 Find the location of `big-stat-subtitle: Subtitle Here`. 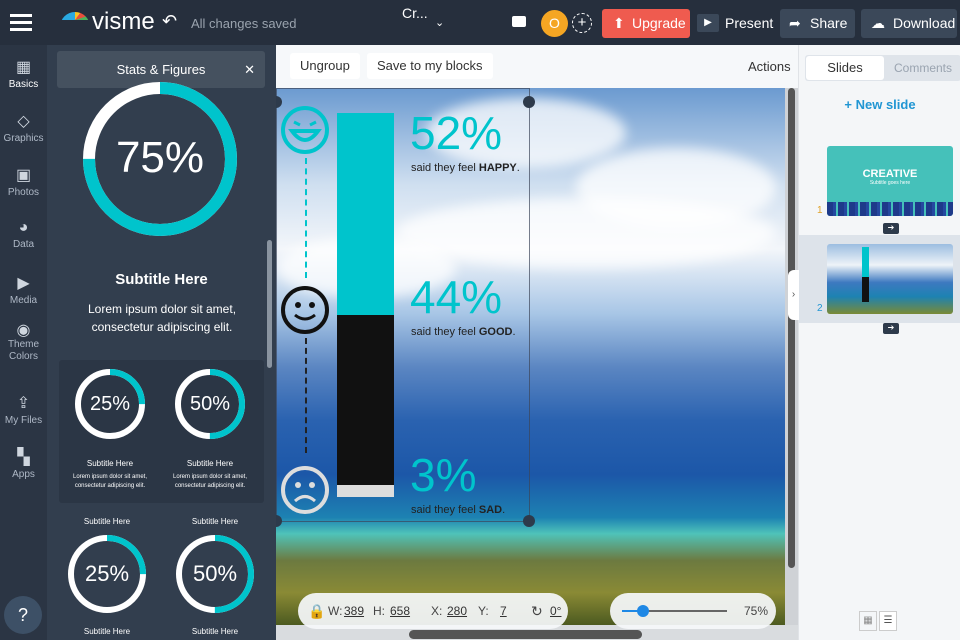

big-stat-subtitle: Subtitle Here is located at coordinates (161, 279).